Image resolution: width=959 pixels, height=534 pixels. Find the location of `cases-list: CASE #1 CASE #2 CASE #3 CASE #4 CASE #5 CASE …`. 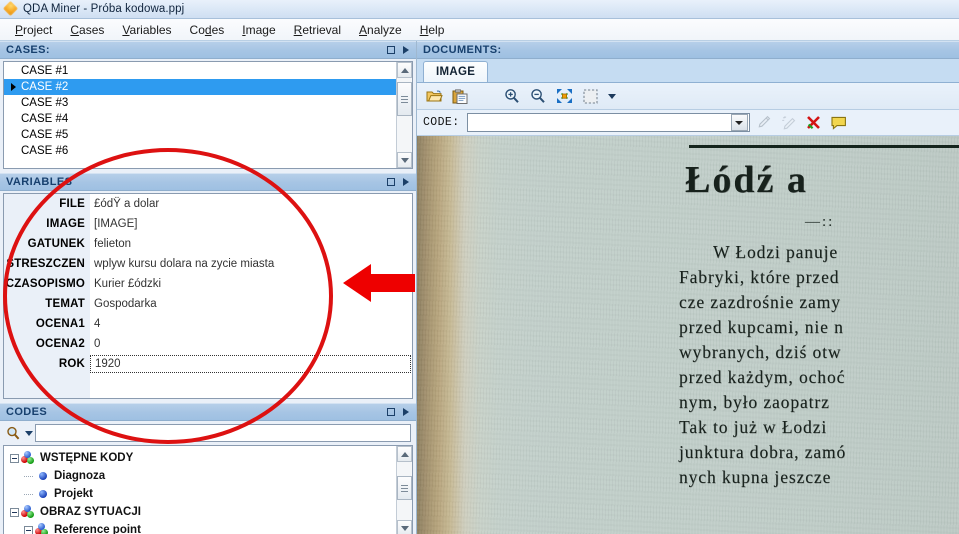

cases-list: CASE #1 CASE #2 CASE #3 CASE #4 CASE #5 CASE … is located at coordinates (200, 115).